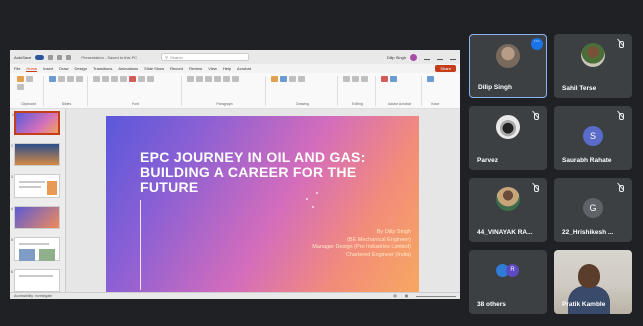 The width and height of the screenshot is (643, 326). What do you see at coordinates (80, 68) in the screenshot?
I see `tab-design: Design` at bounding box center [80, 68].